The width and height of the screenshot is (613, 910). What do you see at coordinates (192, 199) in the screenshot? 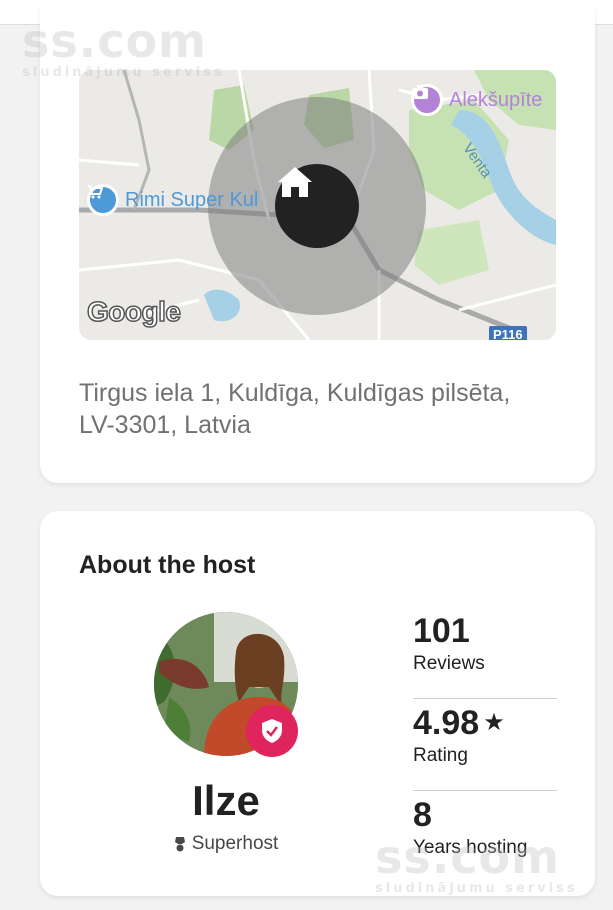
I see `poi-shop-label: Rimi Super Kul` at bounding box center [192, 199].